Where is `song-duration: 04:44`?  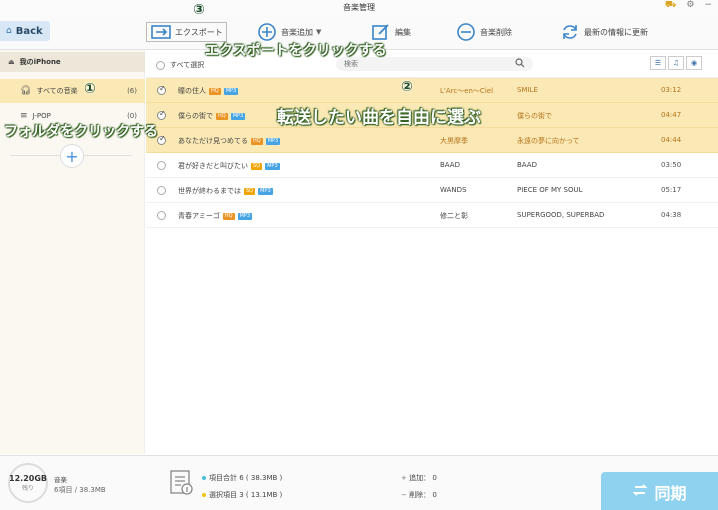 song-duration: 04:44 is located at coordinates (671, 140).